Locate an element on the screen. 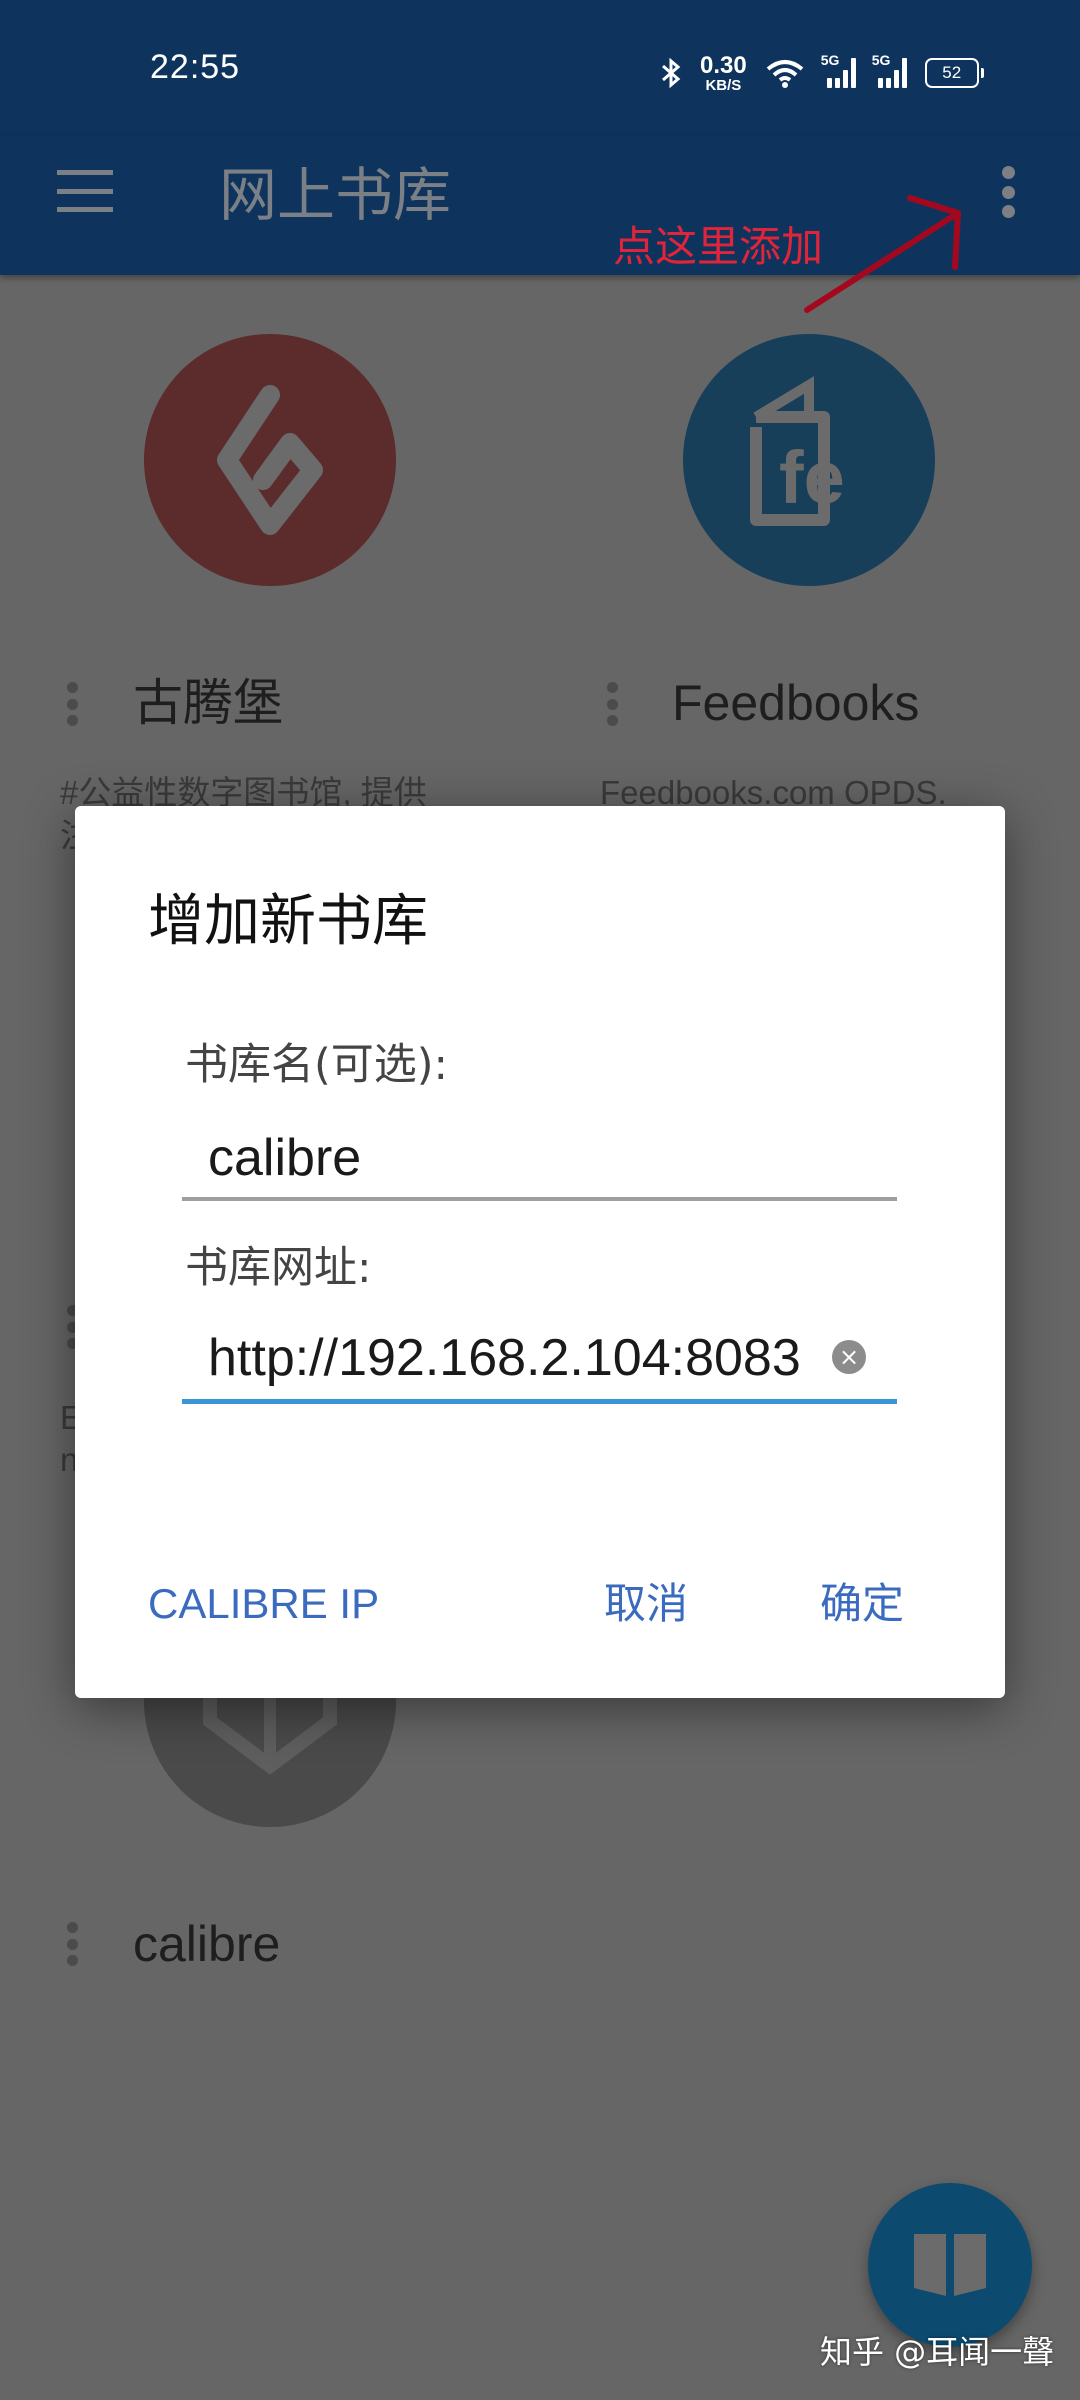  annotation-label: 点这里添加 is located at coordinates (718, 246).